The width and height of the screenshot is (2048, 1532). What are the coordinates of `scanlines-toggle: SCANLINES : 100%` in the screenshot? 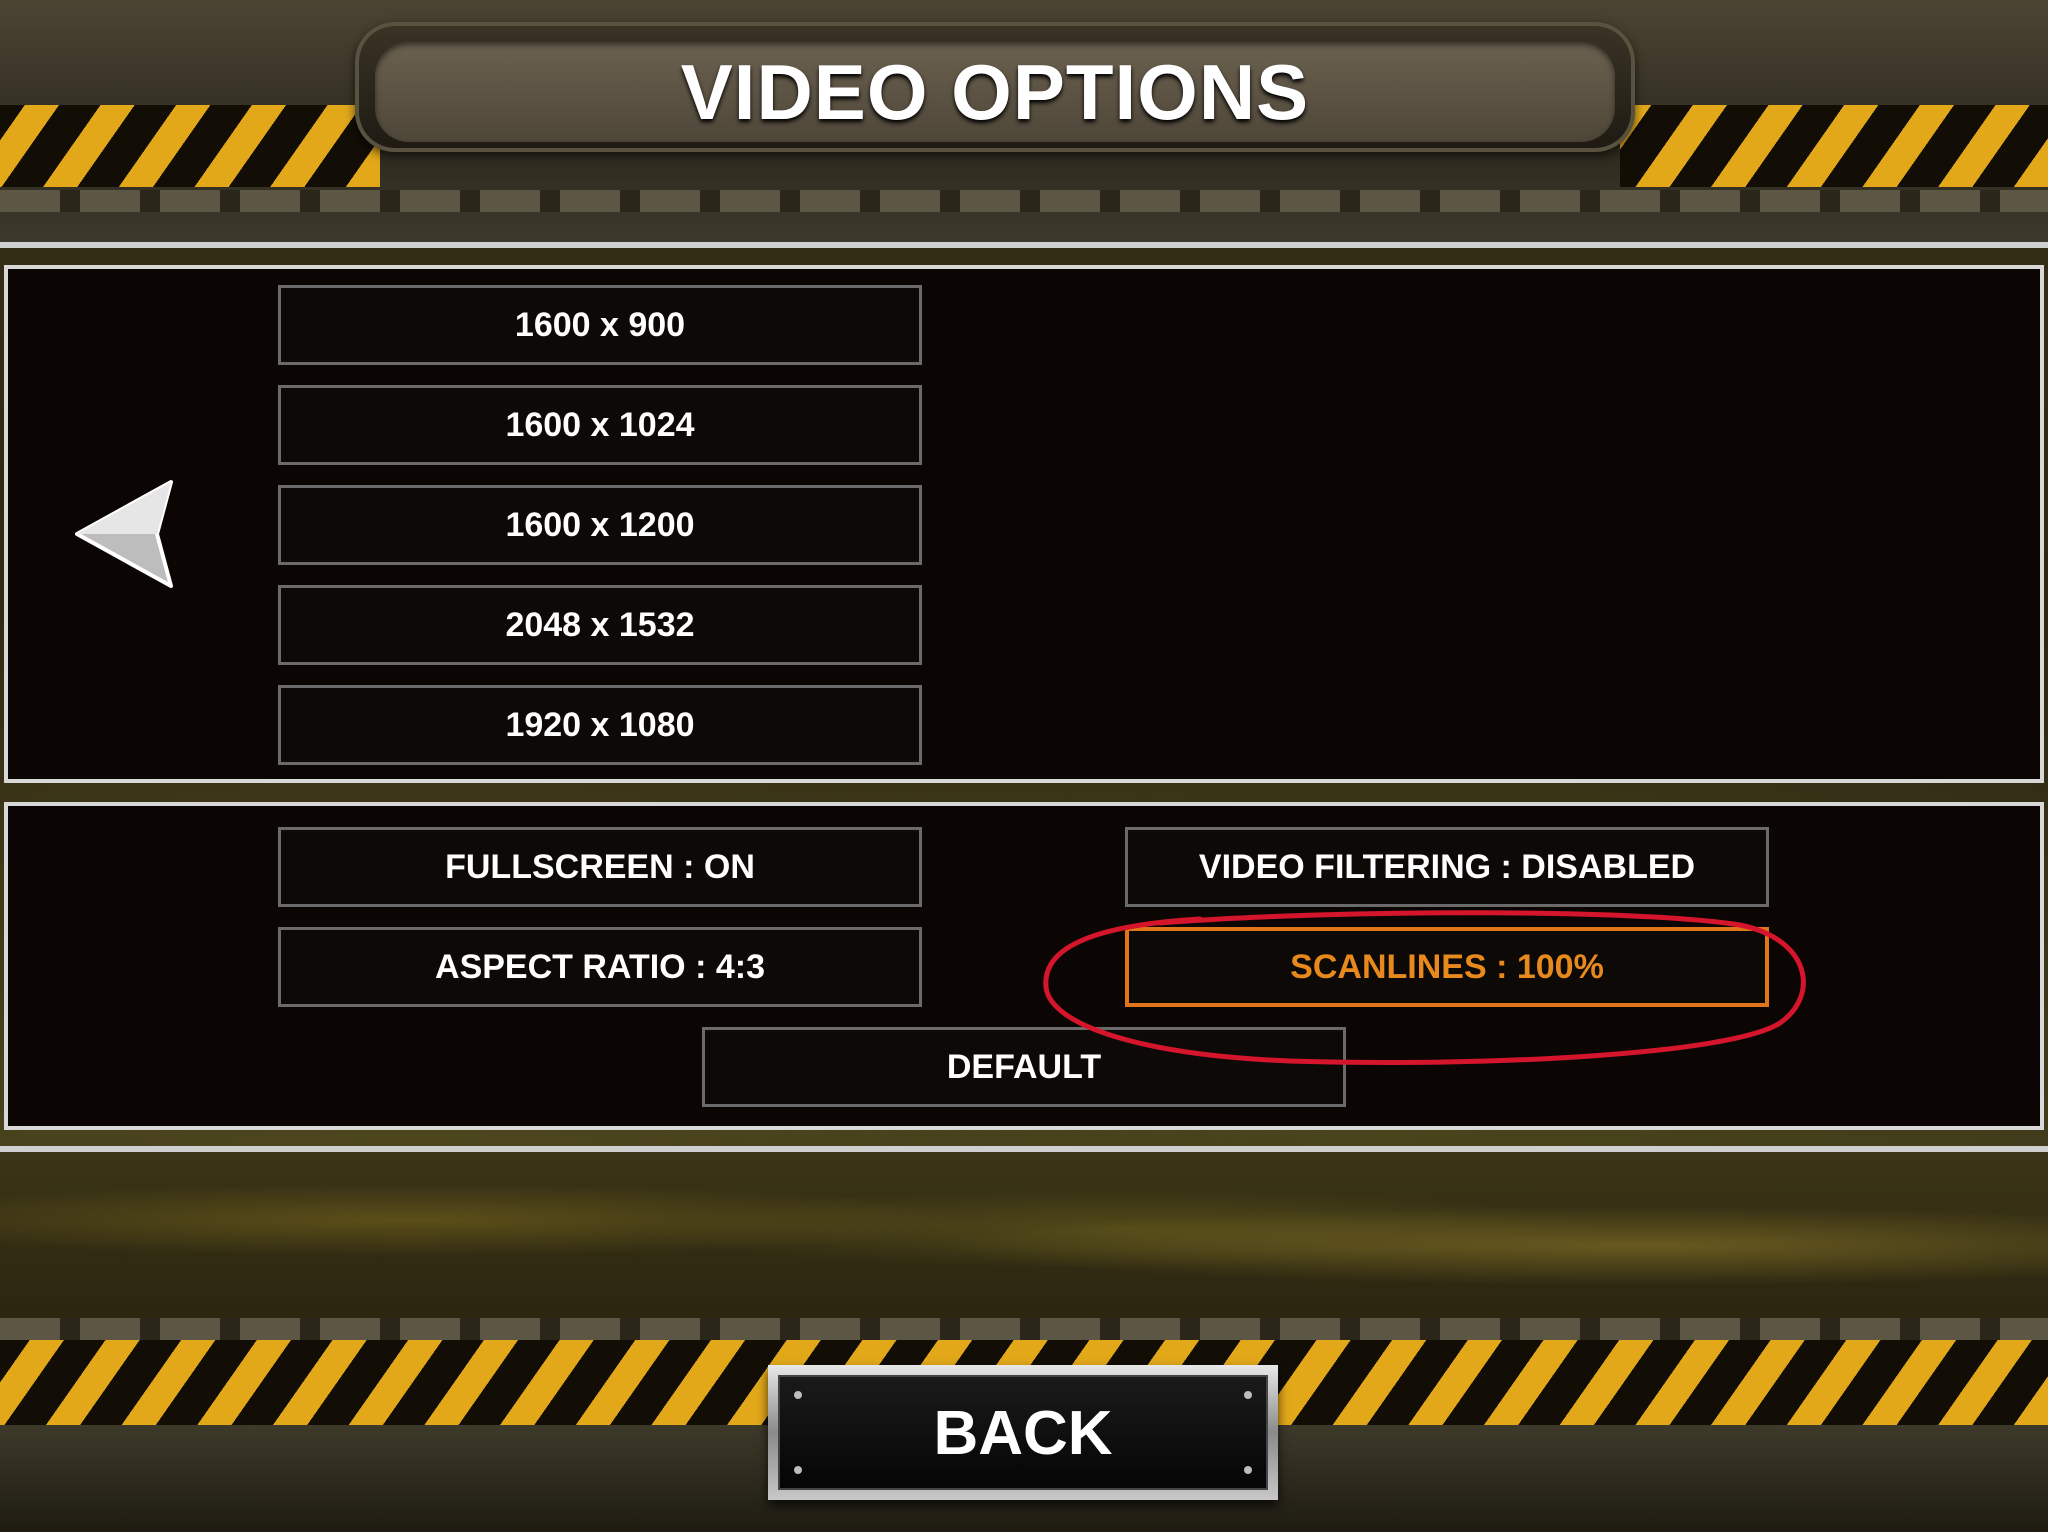 It's located at (1447, 967).